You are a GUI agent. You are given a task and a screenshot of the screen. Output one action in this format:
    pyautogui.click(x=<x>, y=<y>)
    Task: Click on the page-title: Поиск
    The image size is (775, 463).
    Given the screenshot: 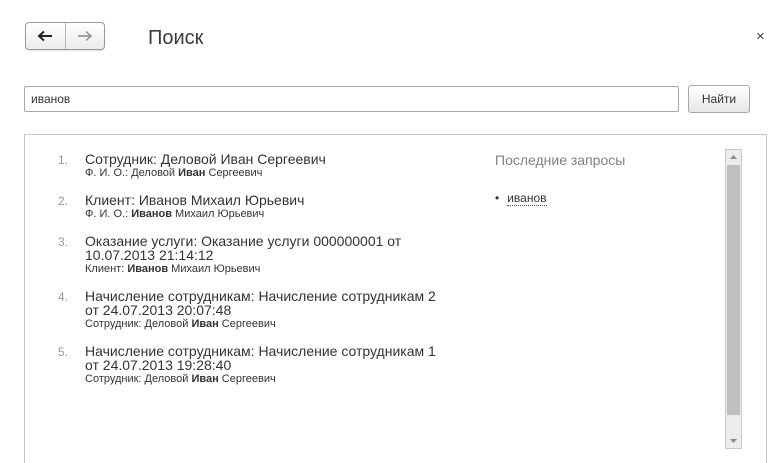 What is the action you would take?
    pyautogui.click(x=176, y=38)
    